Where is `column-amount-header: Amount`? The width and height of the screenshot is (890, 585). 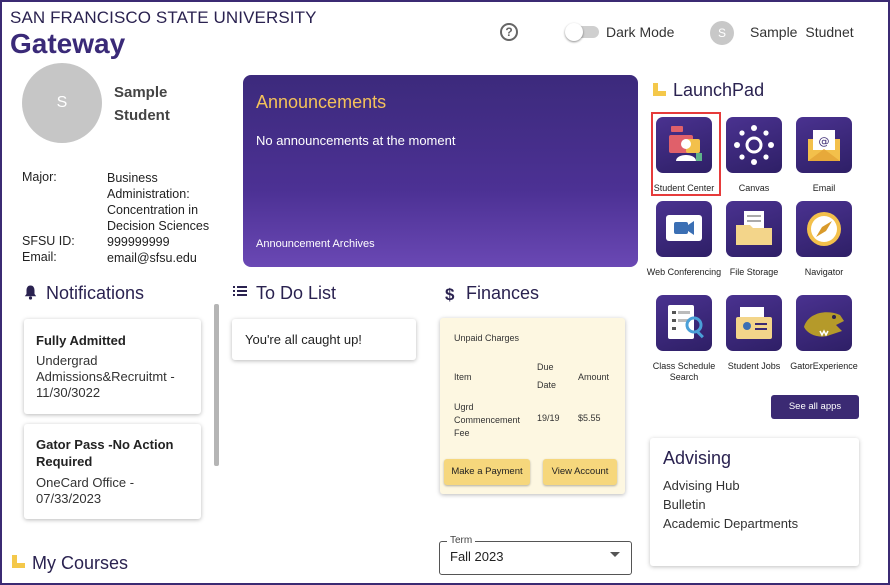
column-amount-header: Amount is located at coordinates (594, 377).